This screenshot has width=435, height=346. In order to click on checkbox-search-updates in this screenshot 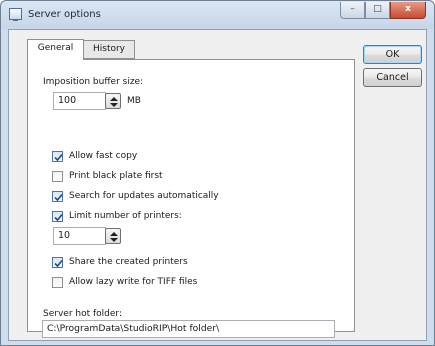, I will do `click(57, 196)`.